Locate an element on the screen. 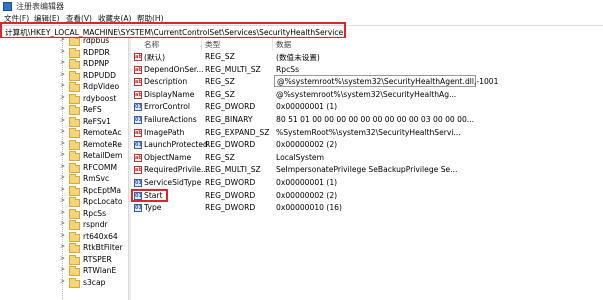 The image size is (603, 300). tree-item: > rdpbus is located at coordinates (94, 43).